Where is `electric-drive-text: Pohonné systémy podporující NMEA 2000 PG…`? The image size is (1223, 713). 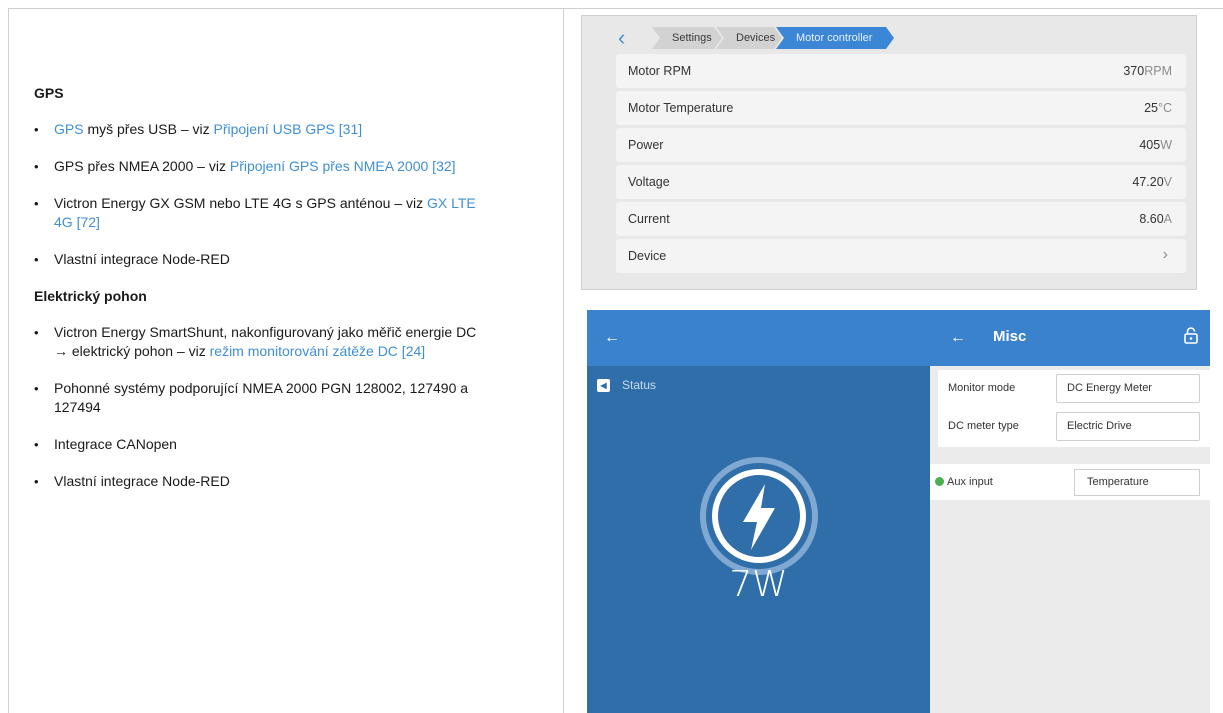 electric-drive-text: Pohonné systémy podporující NMEA 2000 PG… is located at coordinates (261, 397).